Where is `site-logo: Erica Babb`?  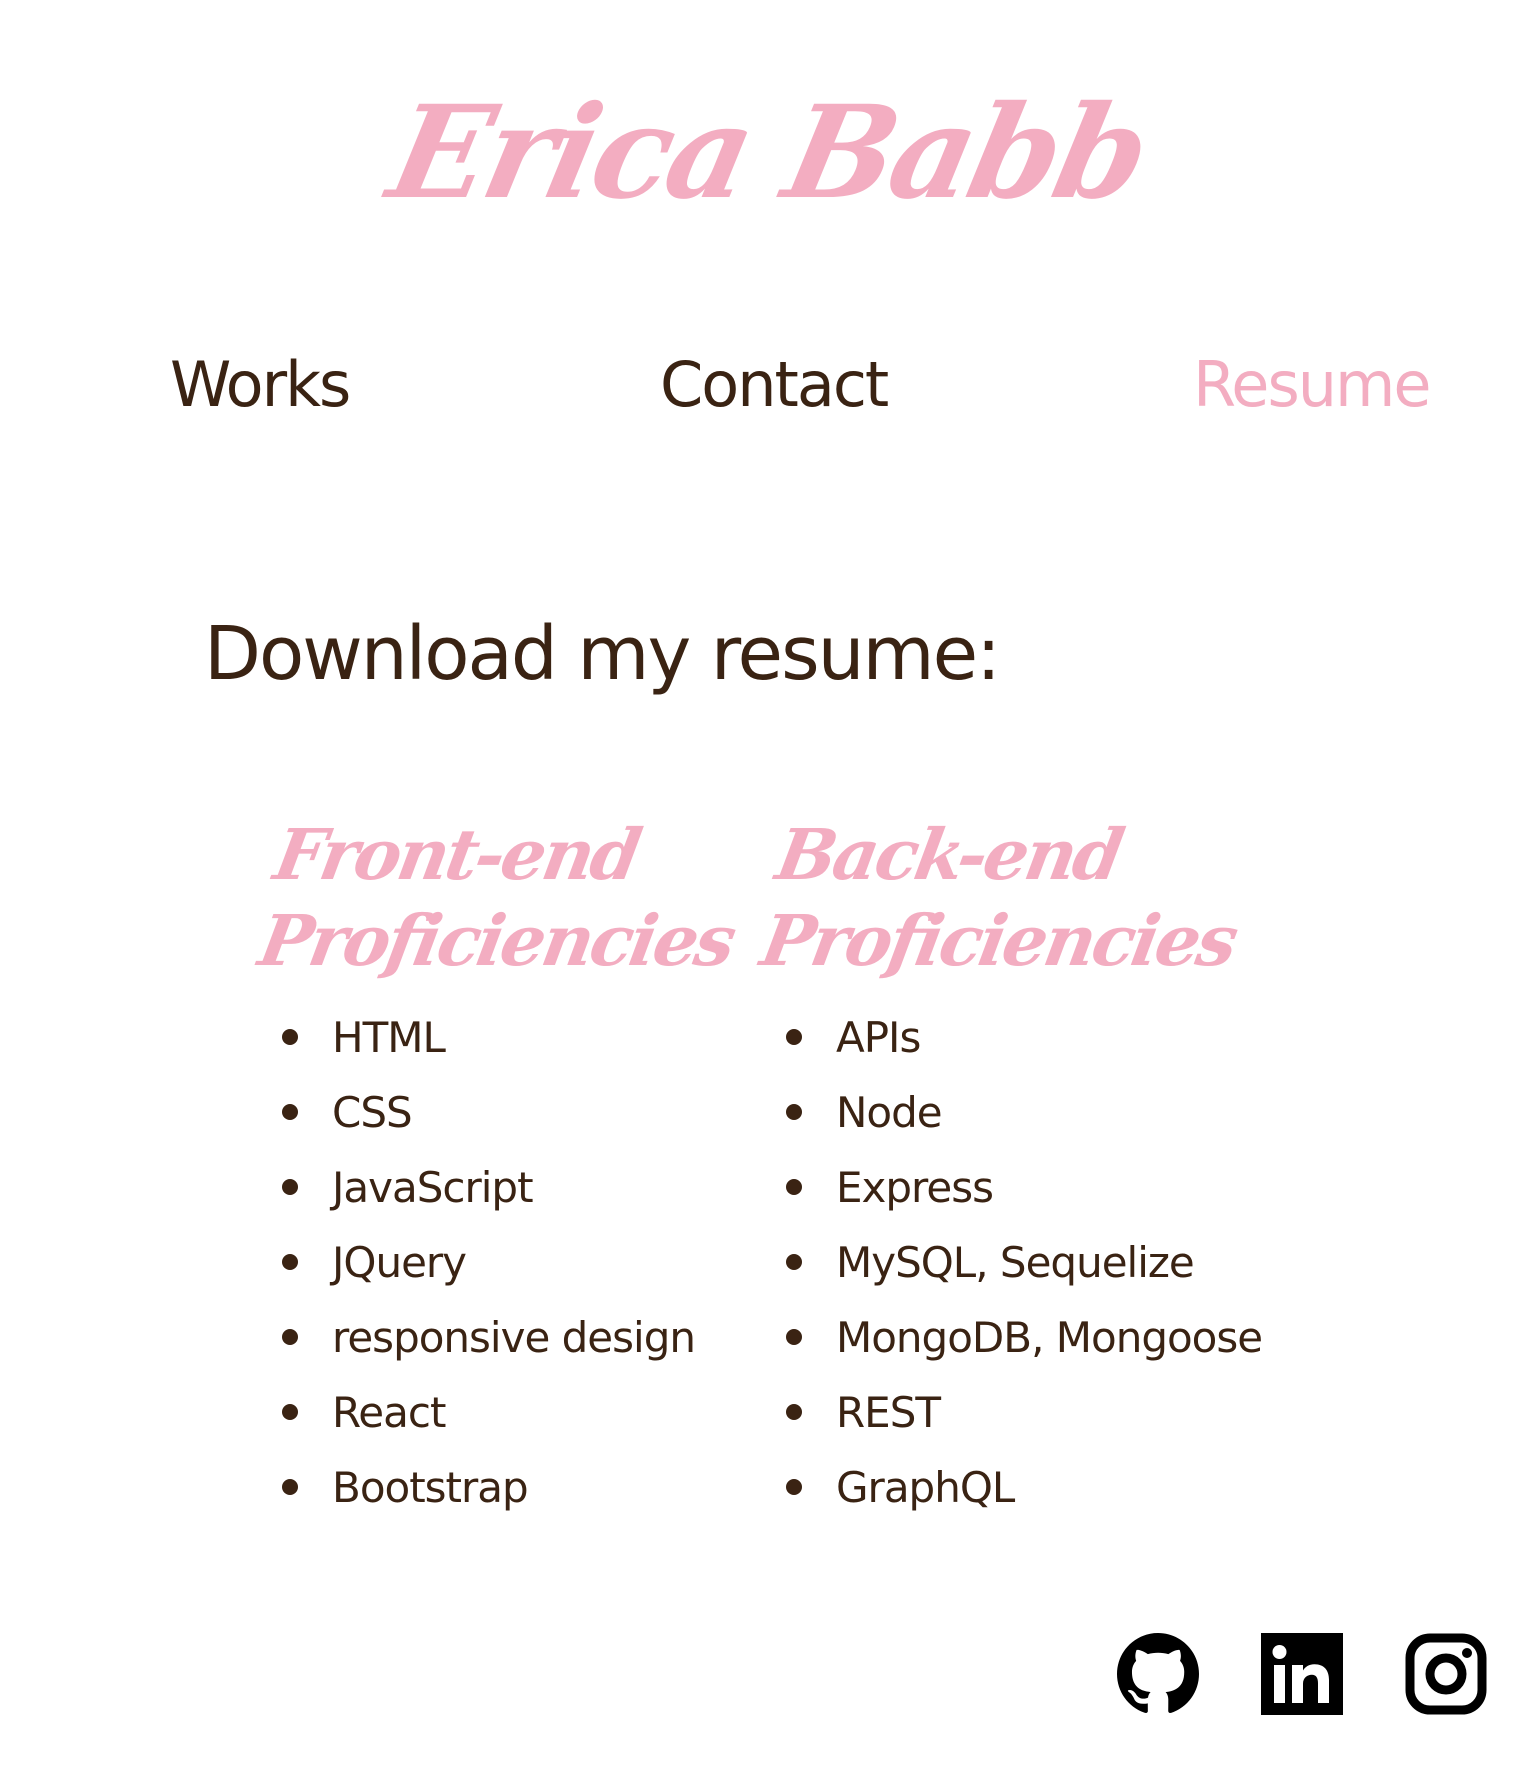 site-logo: Erica Babb is located at coordinates (768, 153).